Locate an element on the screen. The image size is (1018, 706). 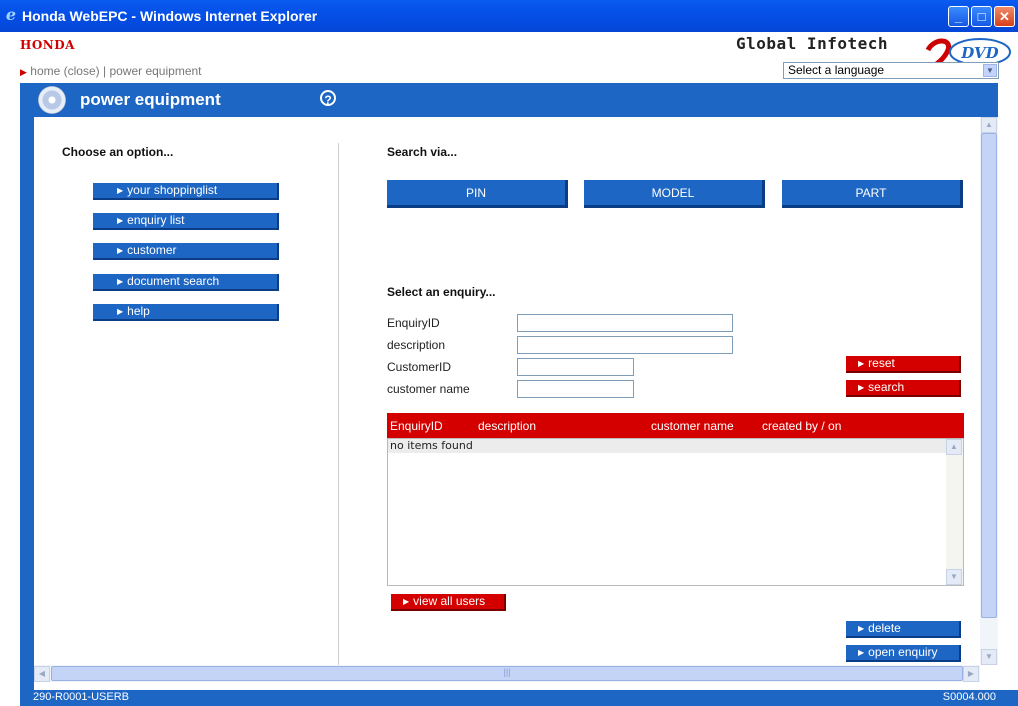
section-title: power equipment is located at coordinates (150, 99).